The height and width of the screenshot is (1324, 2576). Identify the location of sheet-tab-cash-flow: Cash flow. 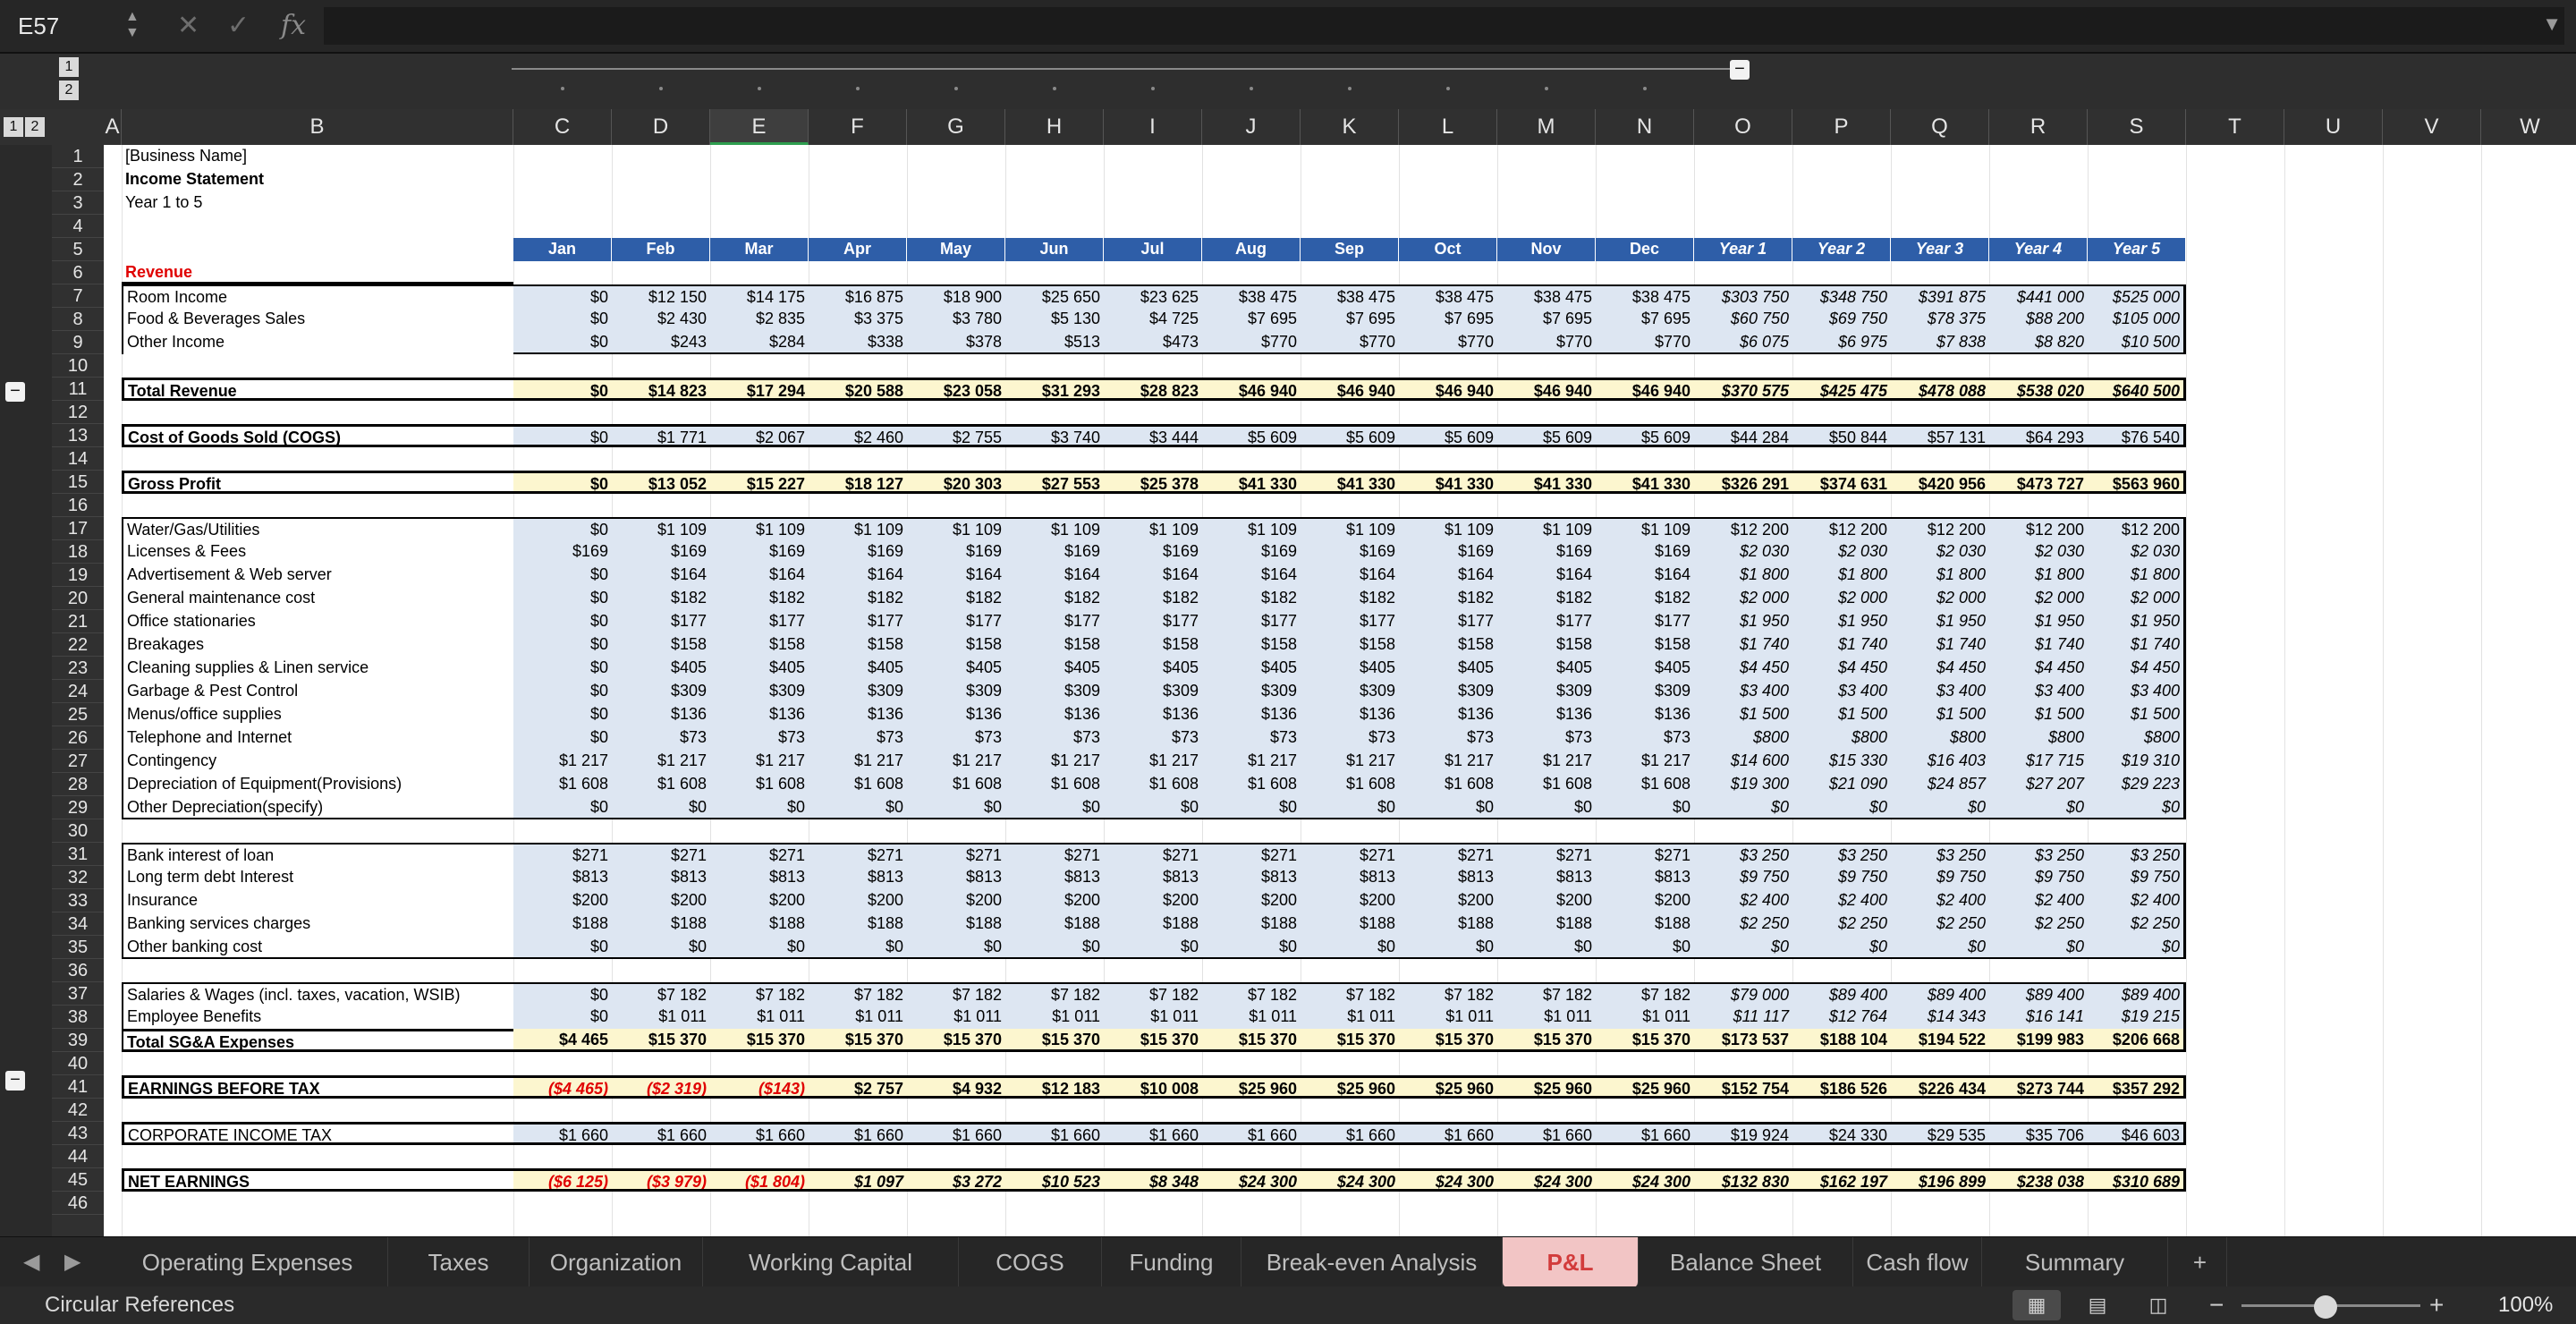
(1917, 1262).